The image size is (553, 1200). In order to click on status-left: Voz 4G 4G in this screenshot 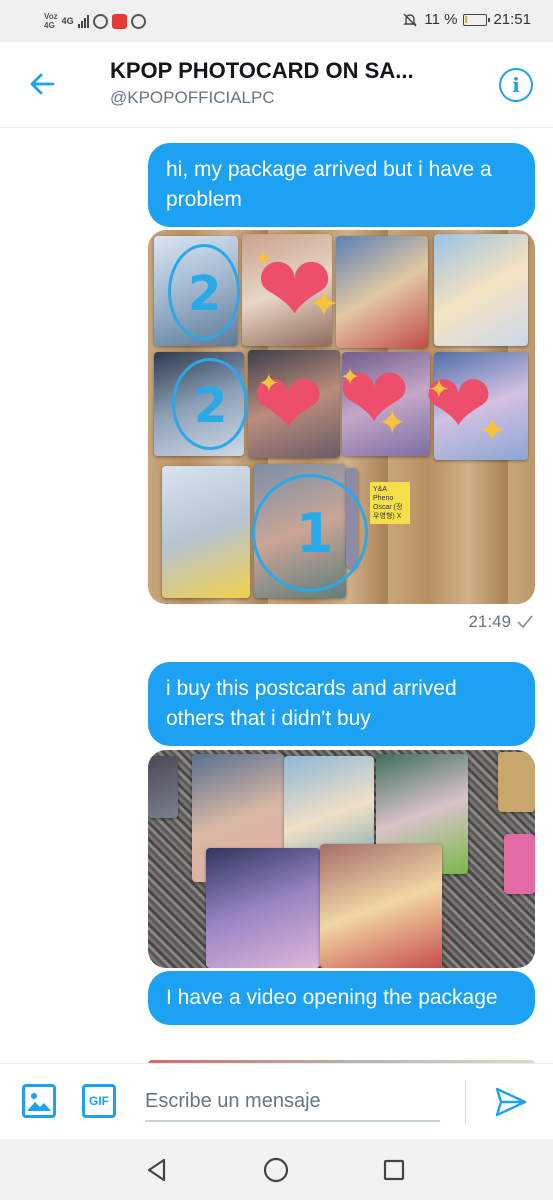, I will do `click(95, 21)`.